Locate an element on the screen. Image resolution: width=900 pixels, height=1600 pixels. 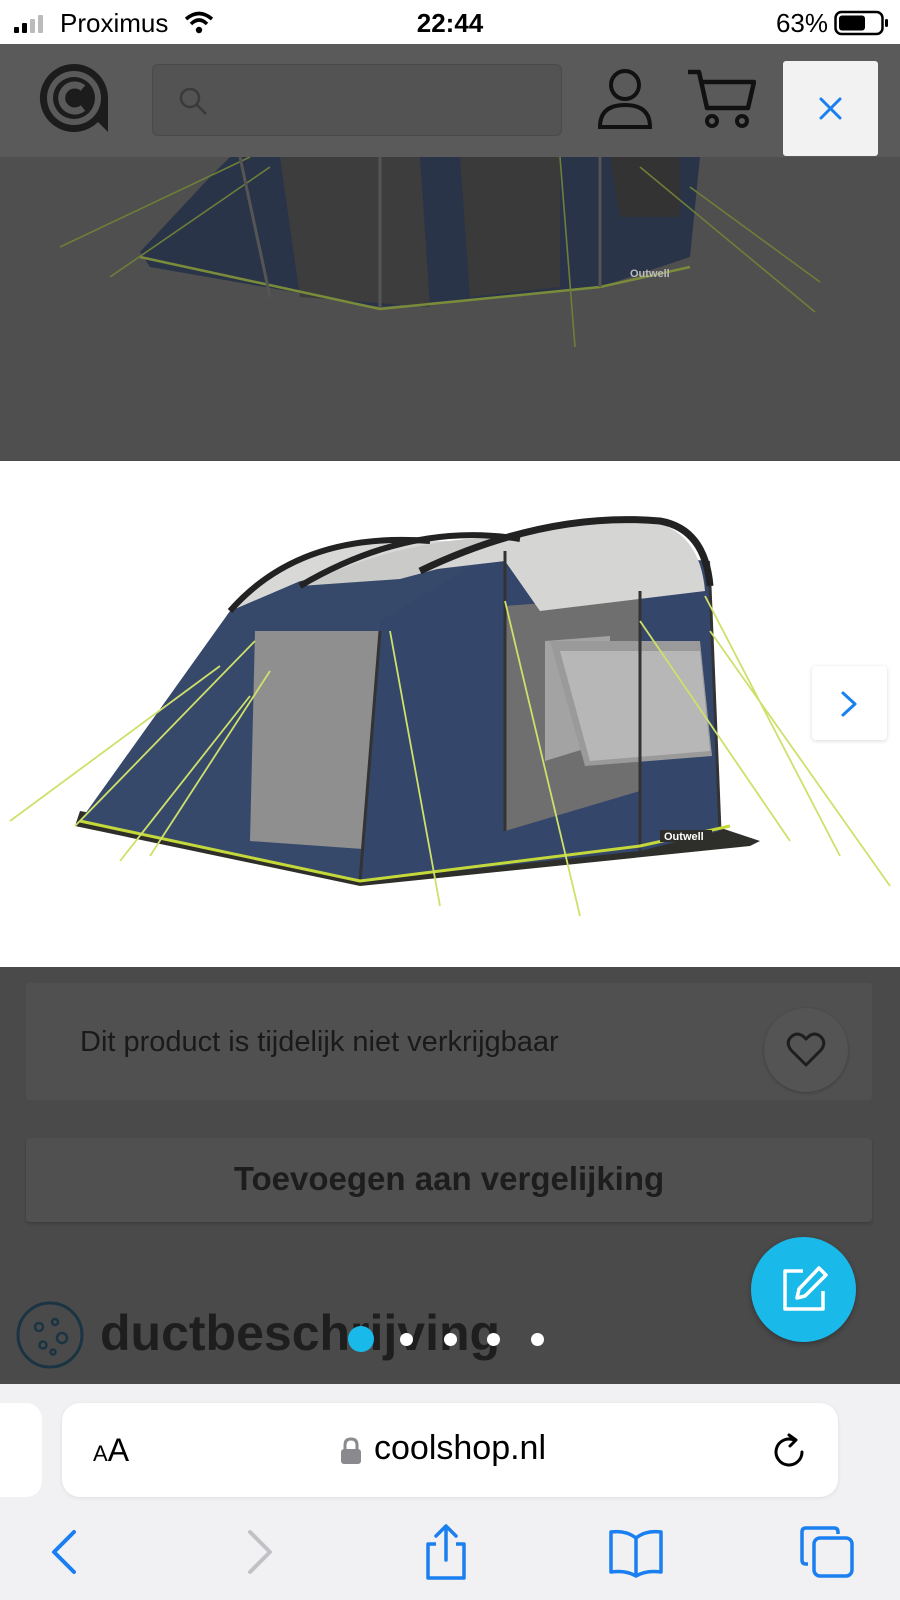
back-icon is located at coordinates (66, 1552).